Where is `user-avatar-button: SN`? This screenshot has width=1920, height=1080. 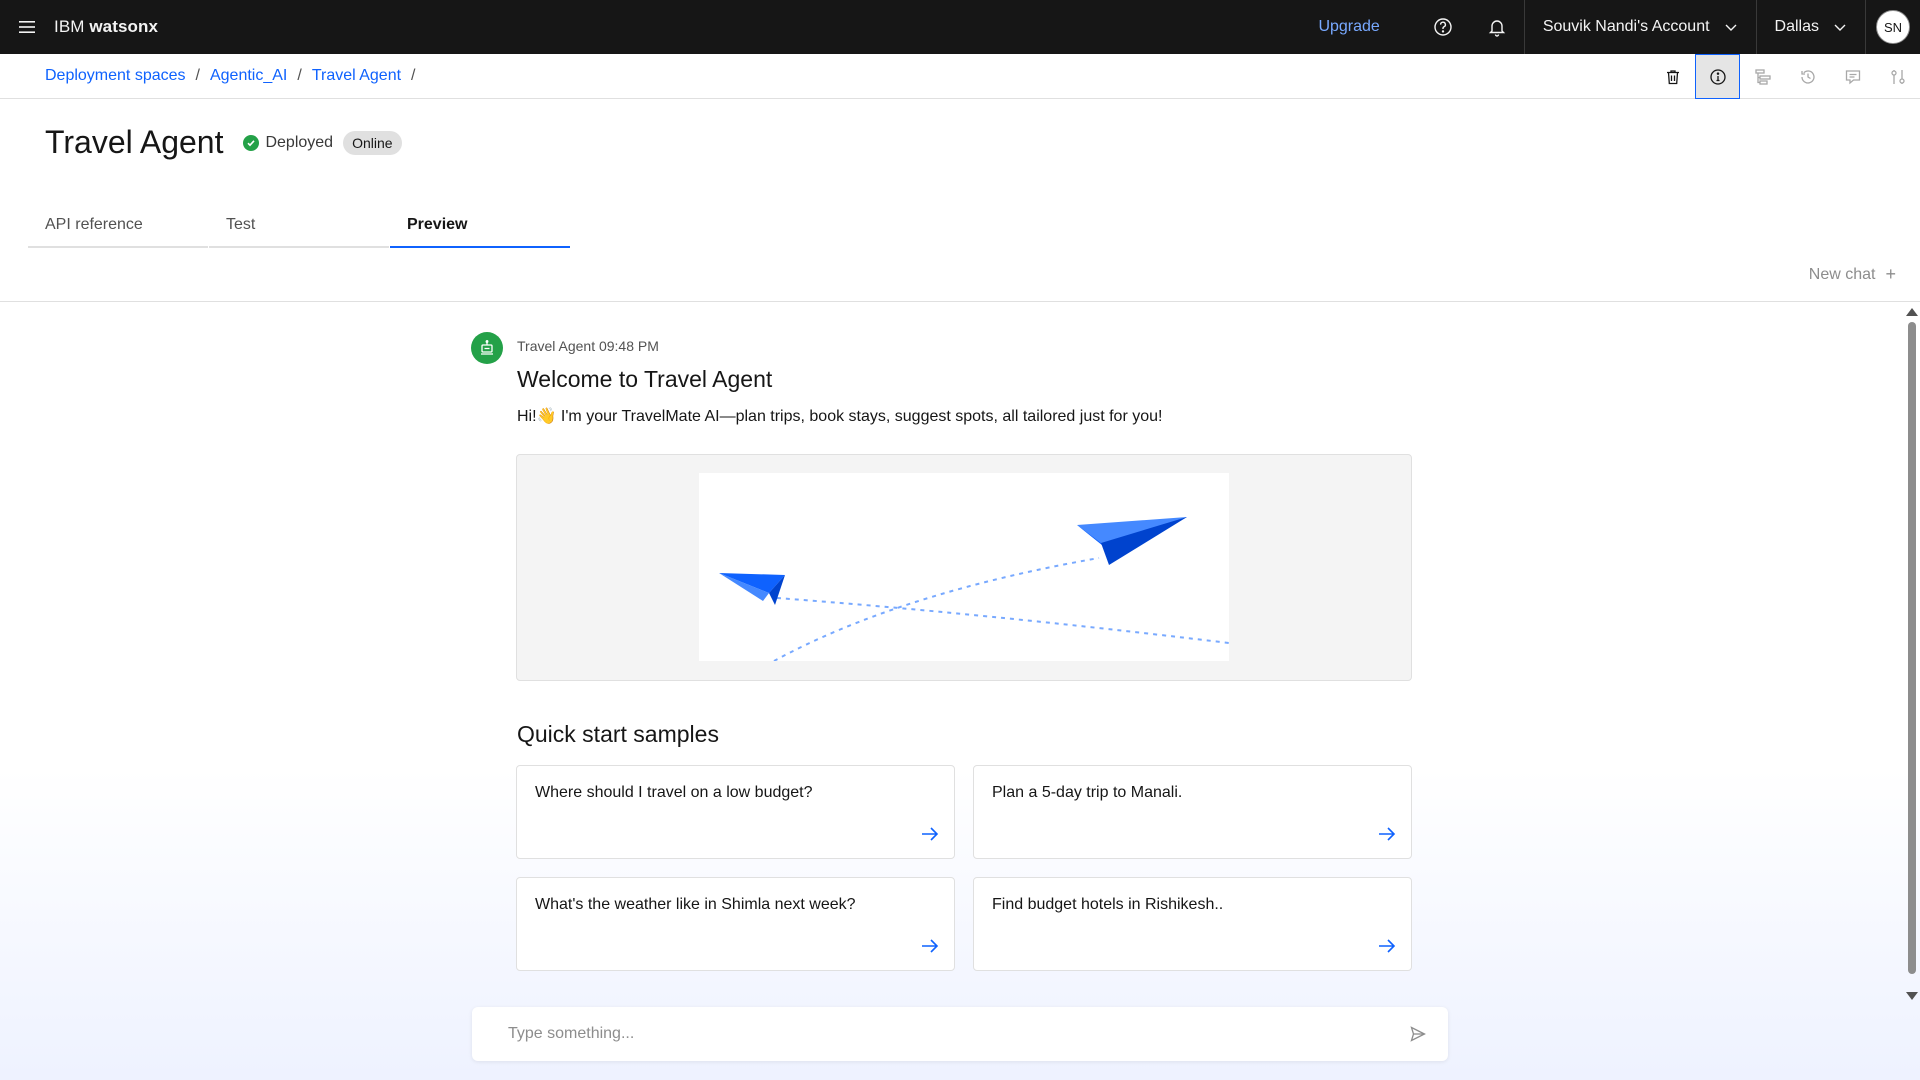 user-avatar-button: SN is located at coordinates (1893, 27).